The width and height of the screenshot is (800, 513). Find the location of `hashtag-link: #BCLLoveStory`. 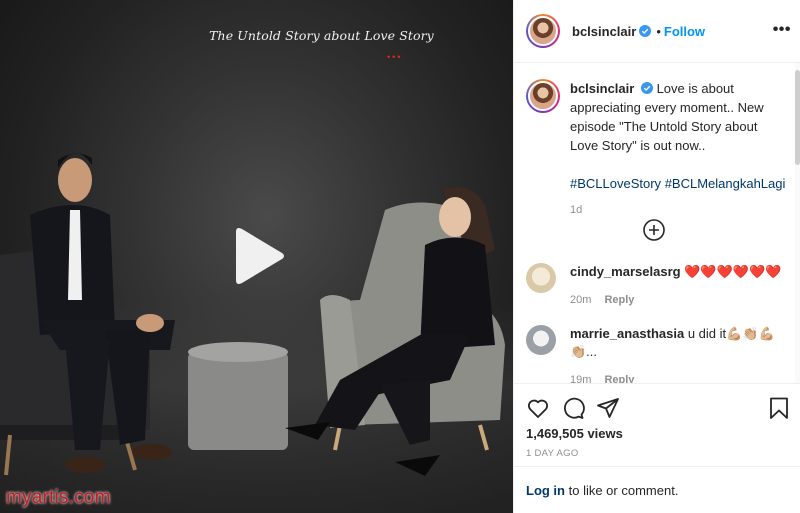

hashtag-link: #BCLLoveStory is located at coordinates (615, 183).